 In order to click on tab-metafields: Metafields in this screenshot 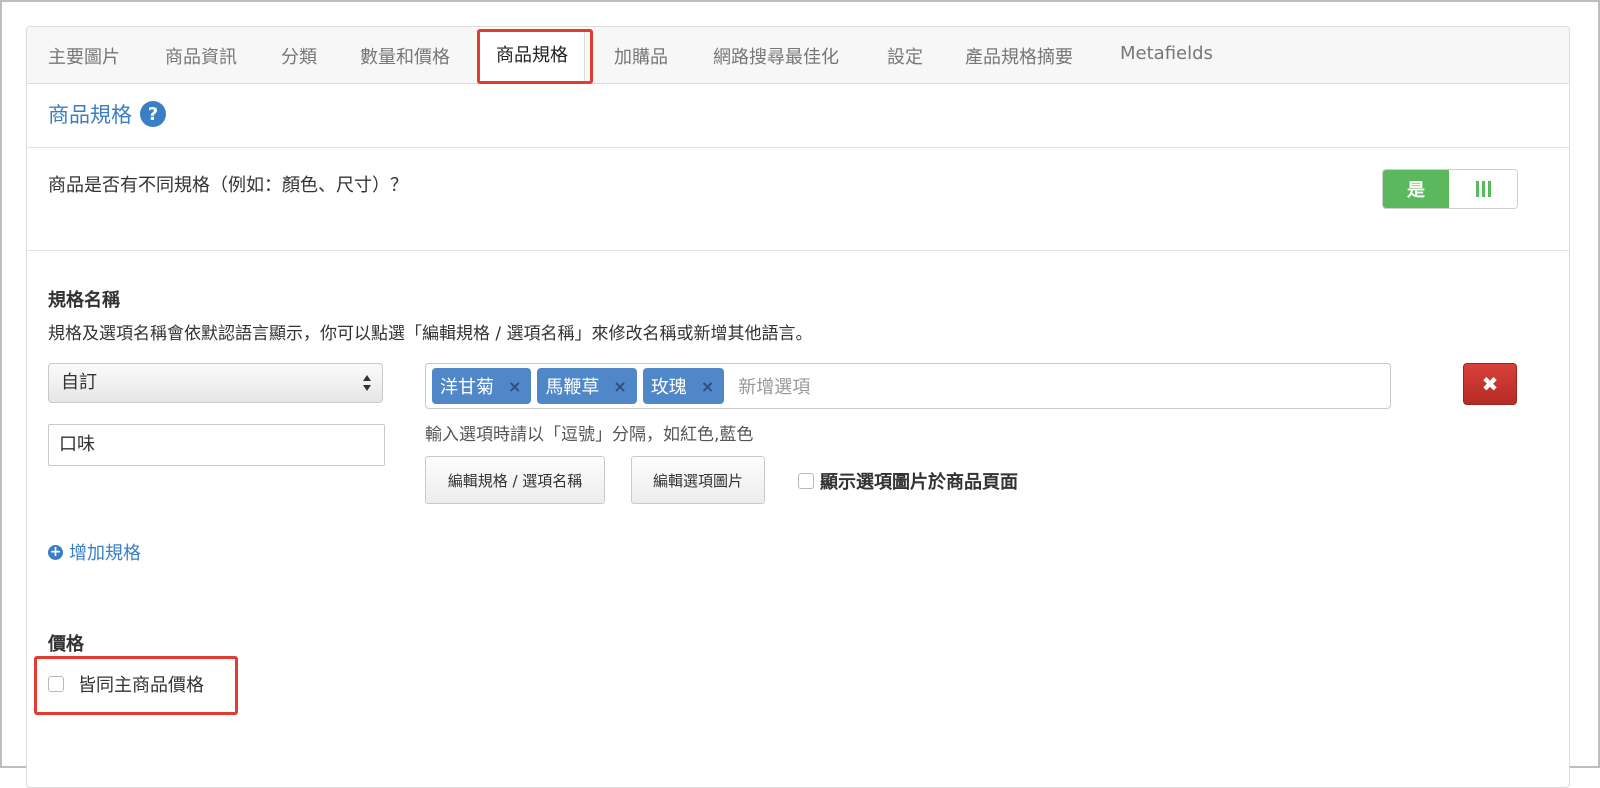, I will do `click(1166, 53)`.